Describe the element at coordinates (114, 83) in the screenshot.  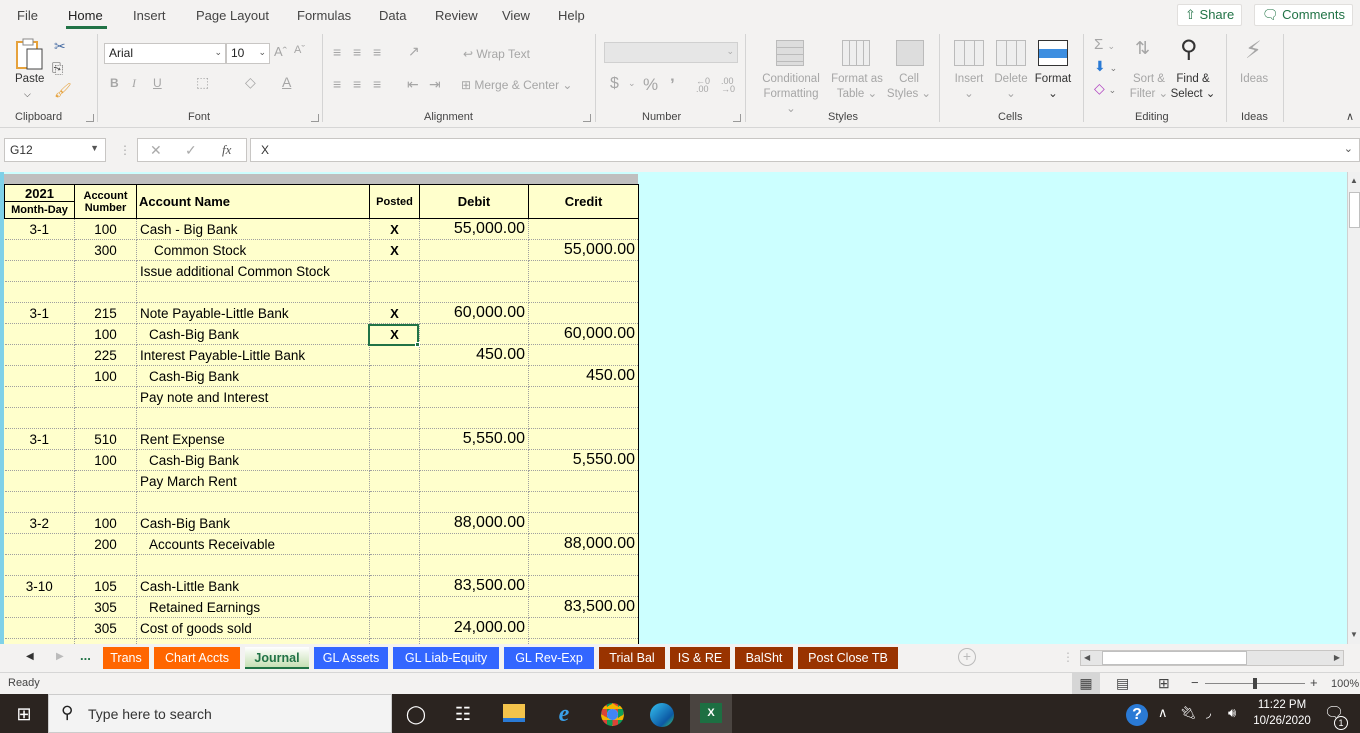
I see `bold-button: B` at that location.